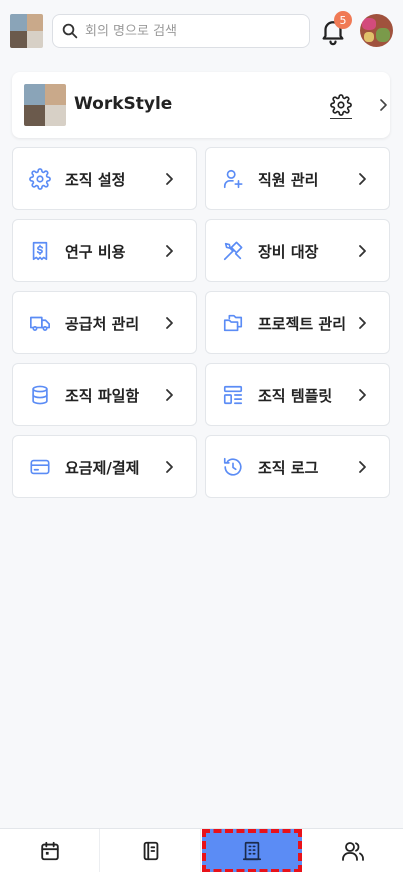 This screenshot has height=872, width=403. What do you see at coordinates (123, 104) in the screenshot?
I see `organization-name: WorkStyle` at bounding box center [123, 104].